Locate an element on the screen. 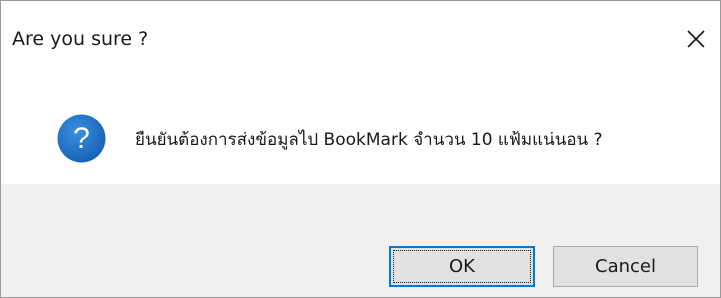 The width and height of the screenshot is (721, 298). close-button is located at coordinates (696, 39).